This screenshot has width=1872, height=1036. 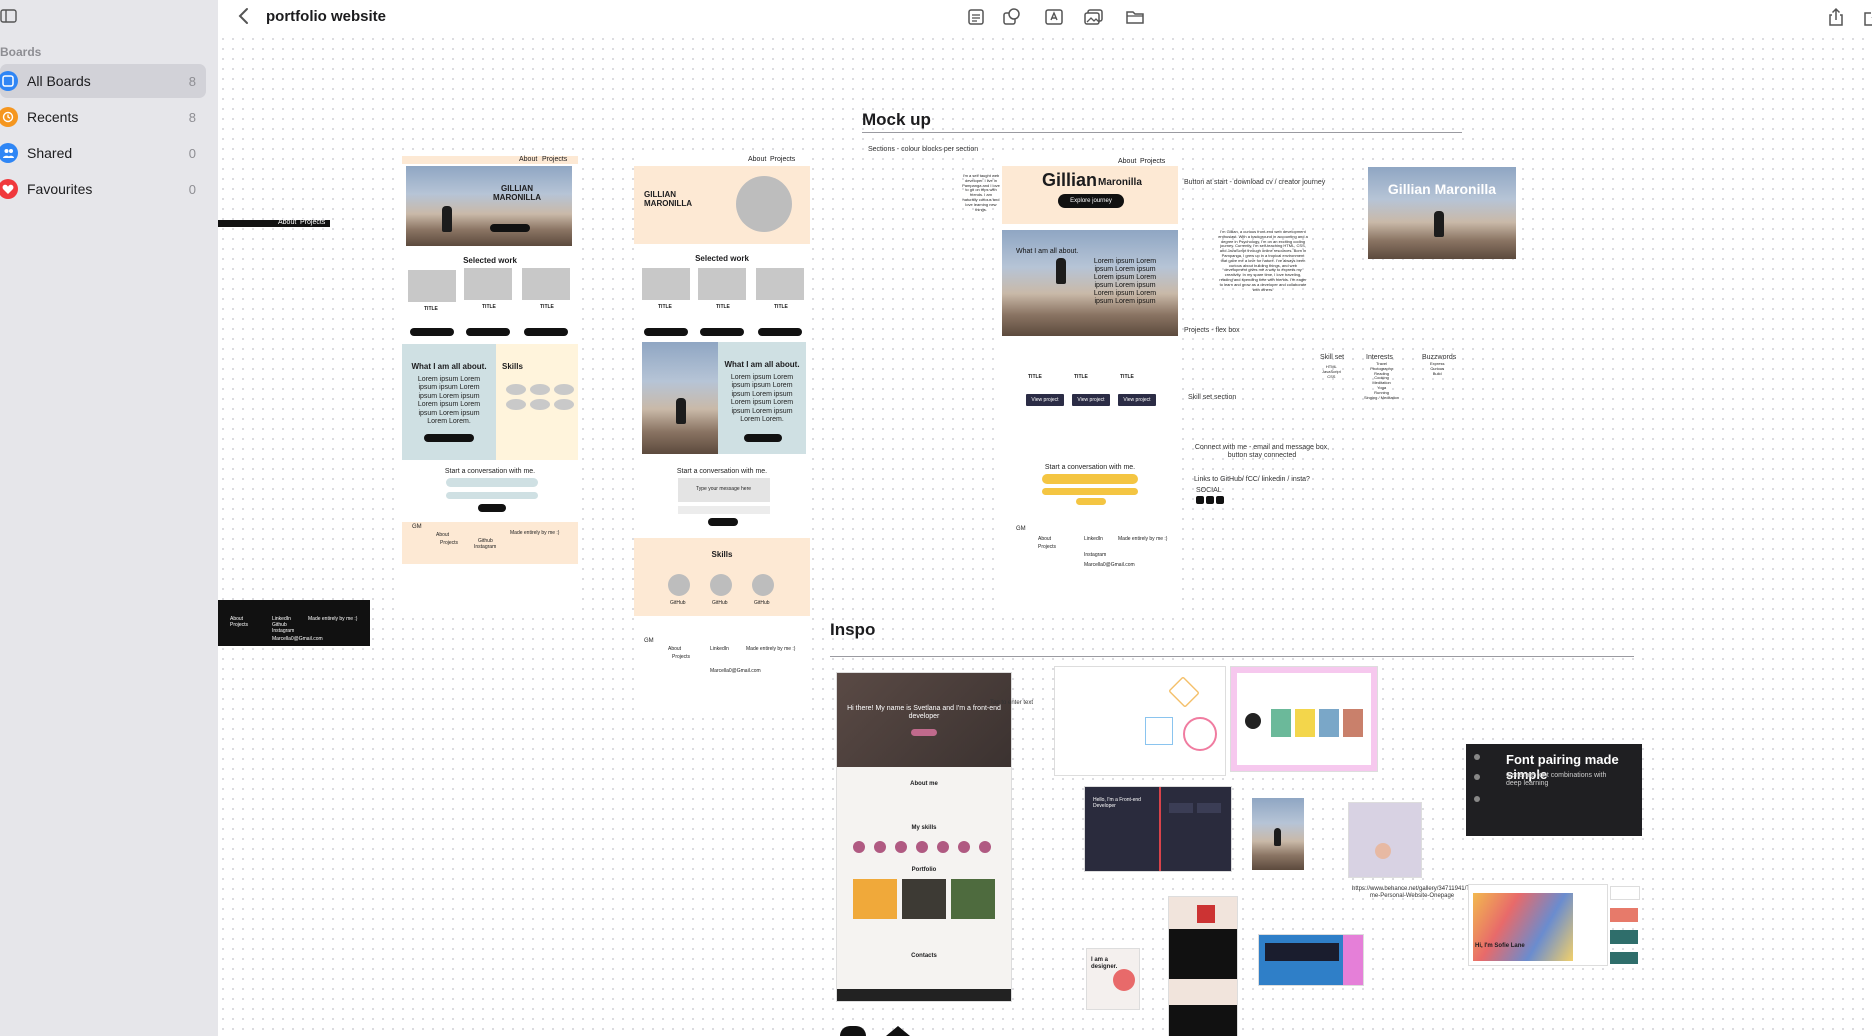 I want to click on inspo-divider, so click(x=1232, y=656).